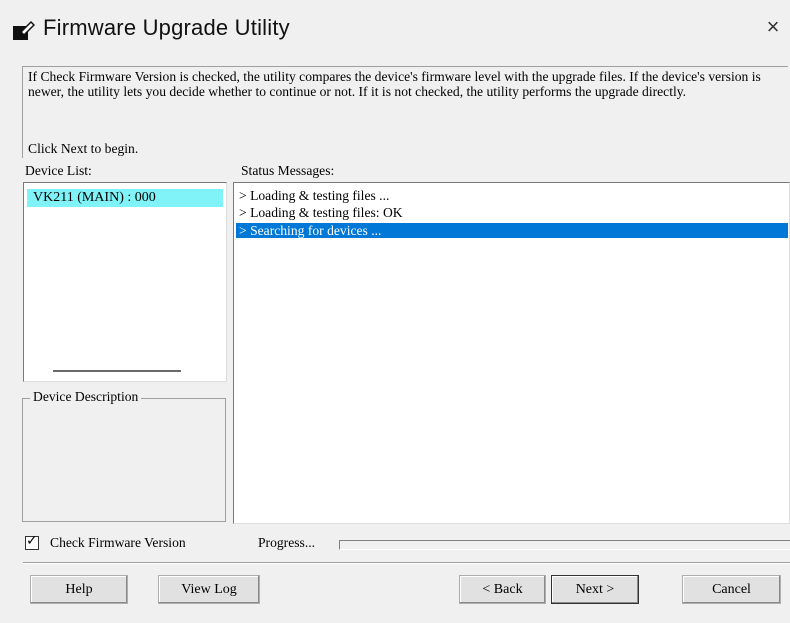 This screenshot has width=790, height=623. Describe the element at coordinates (117, 371) in the screenshot. I see `horizontal-scrollbar` at that location.